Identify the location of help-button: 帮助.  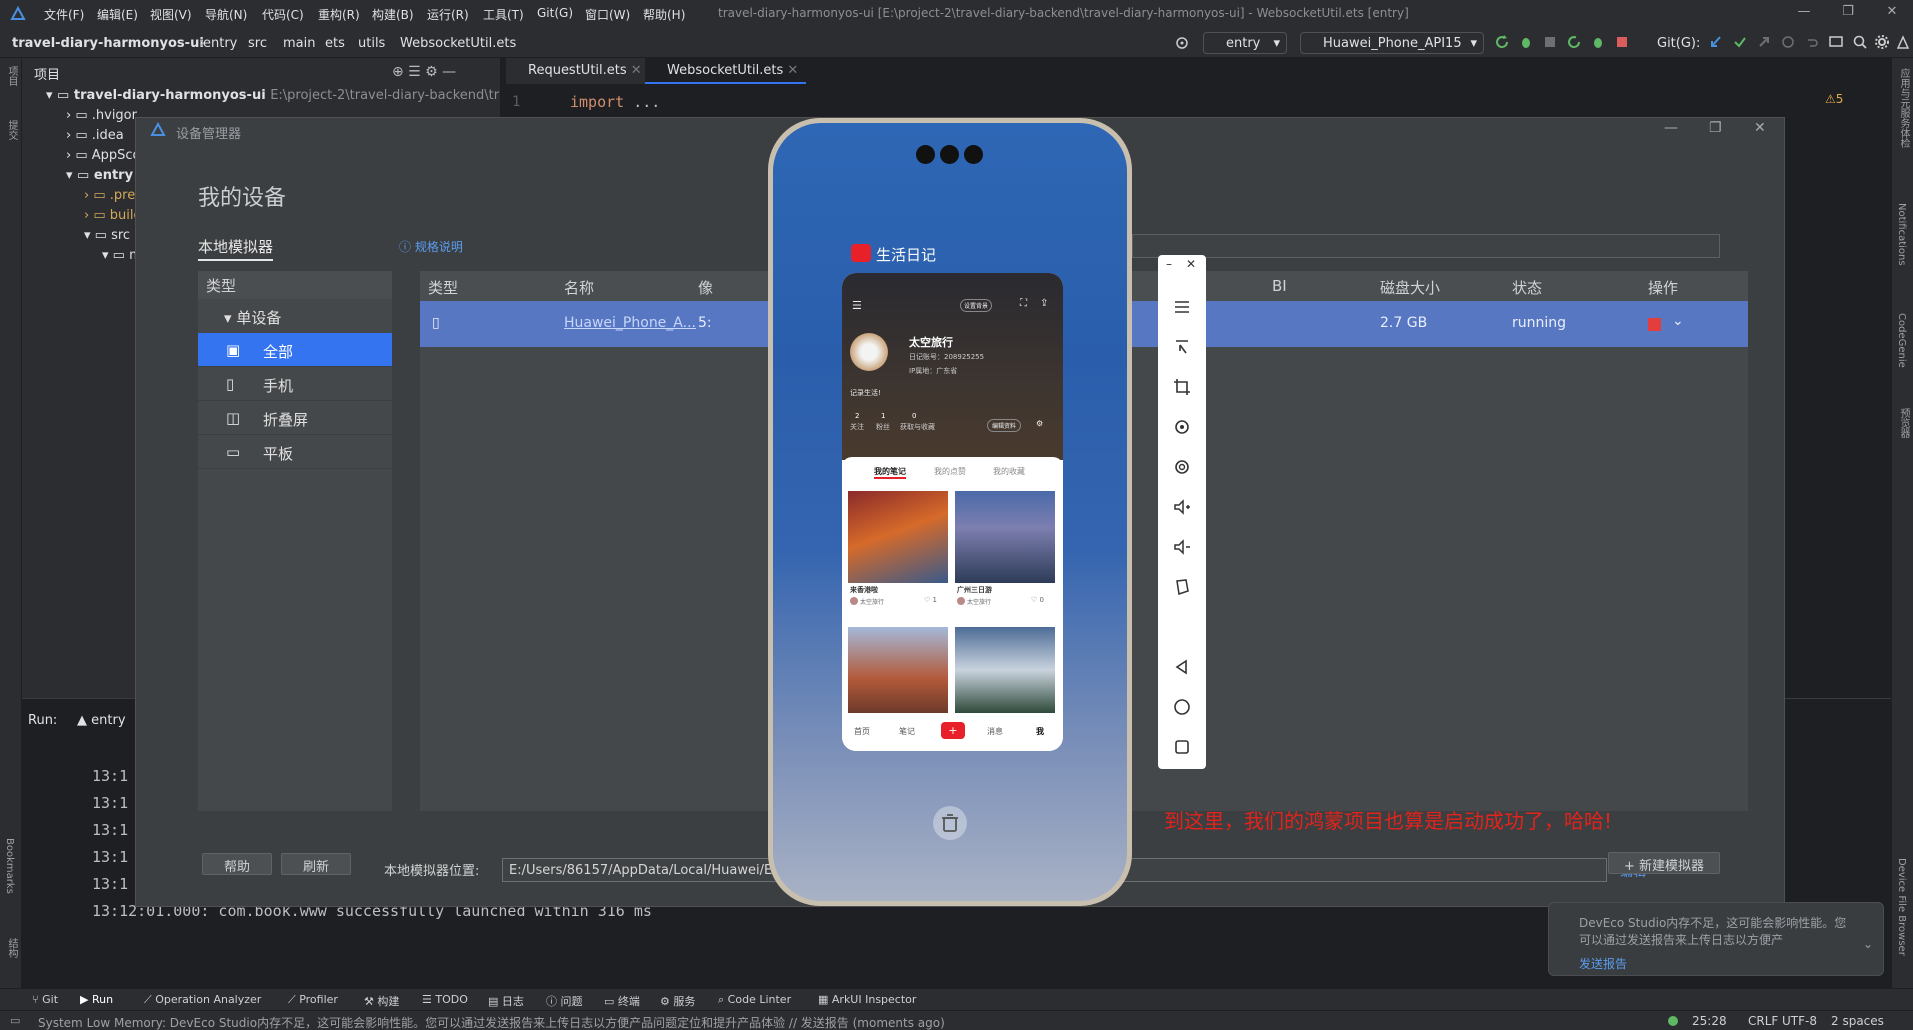
(237, 864).